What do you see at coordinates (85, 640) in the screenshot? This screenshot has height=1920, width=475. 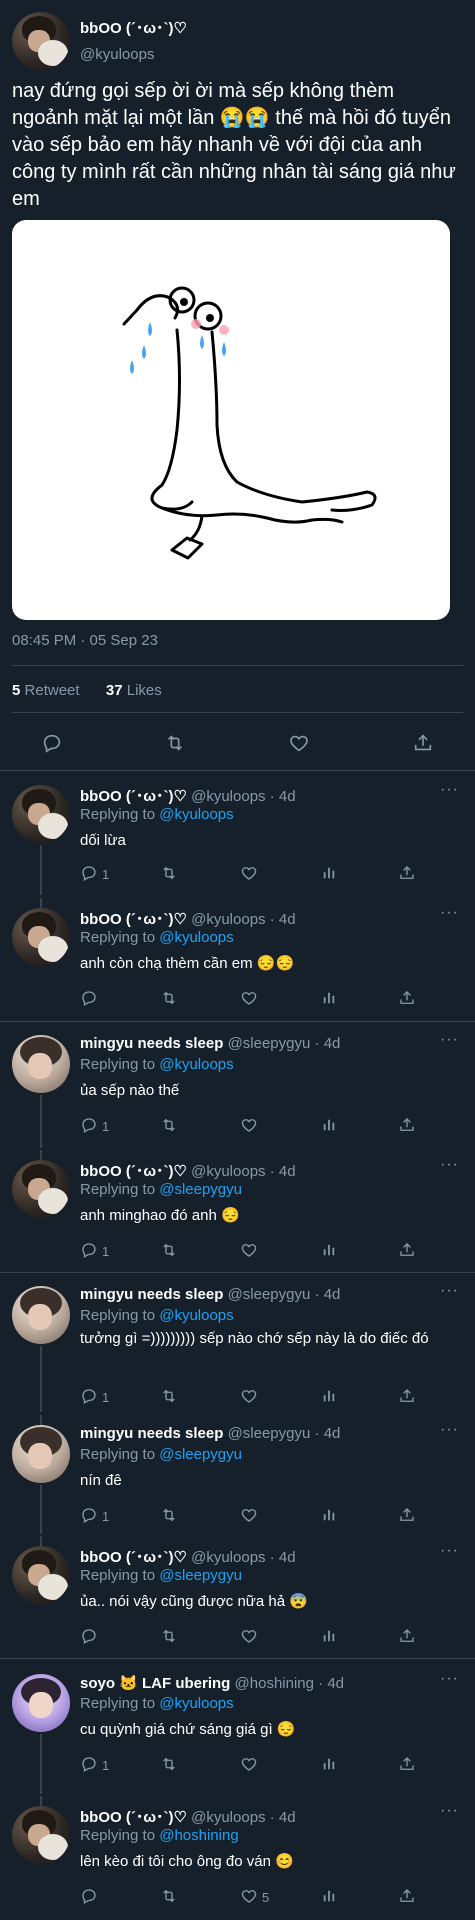 I see `tweet-timestamp: 08:45 PM · 05 Sep 23` at bounding box center [85, 640].